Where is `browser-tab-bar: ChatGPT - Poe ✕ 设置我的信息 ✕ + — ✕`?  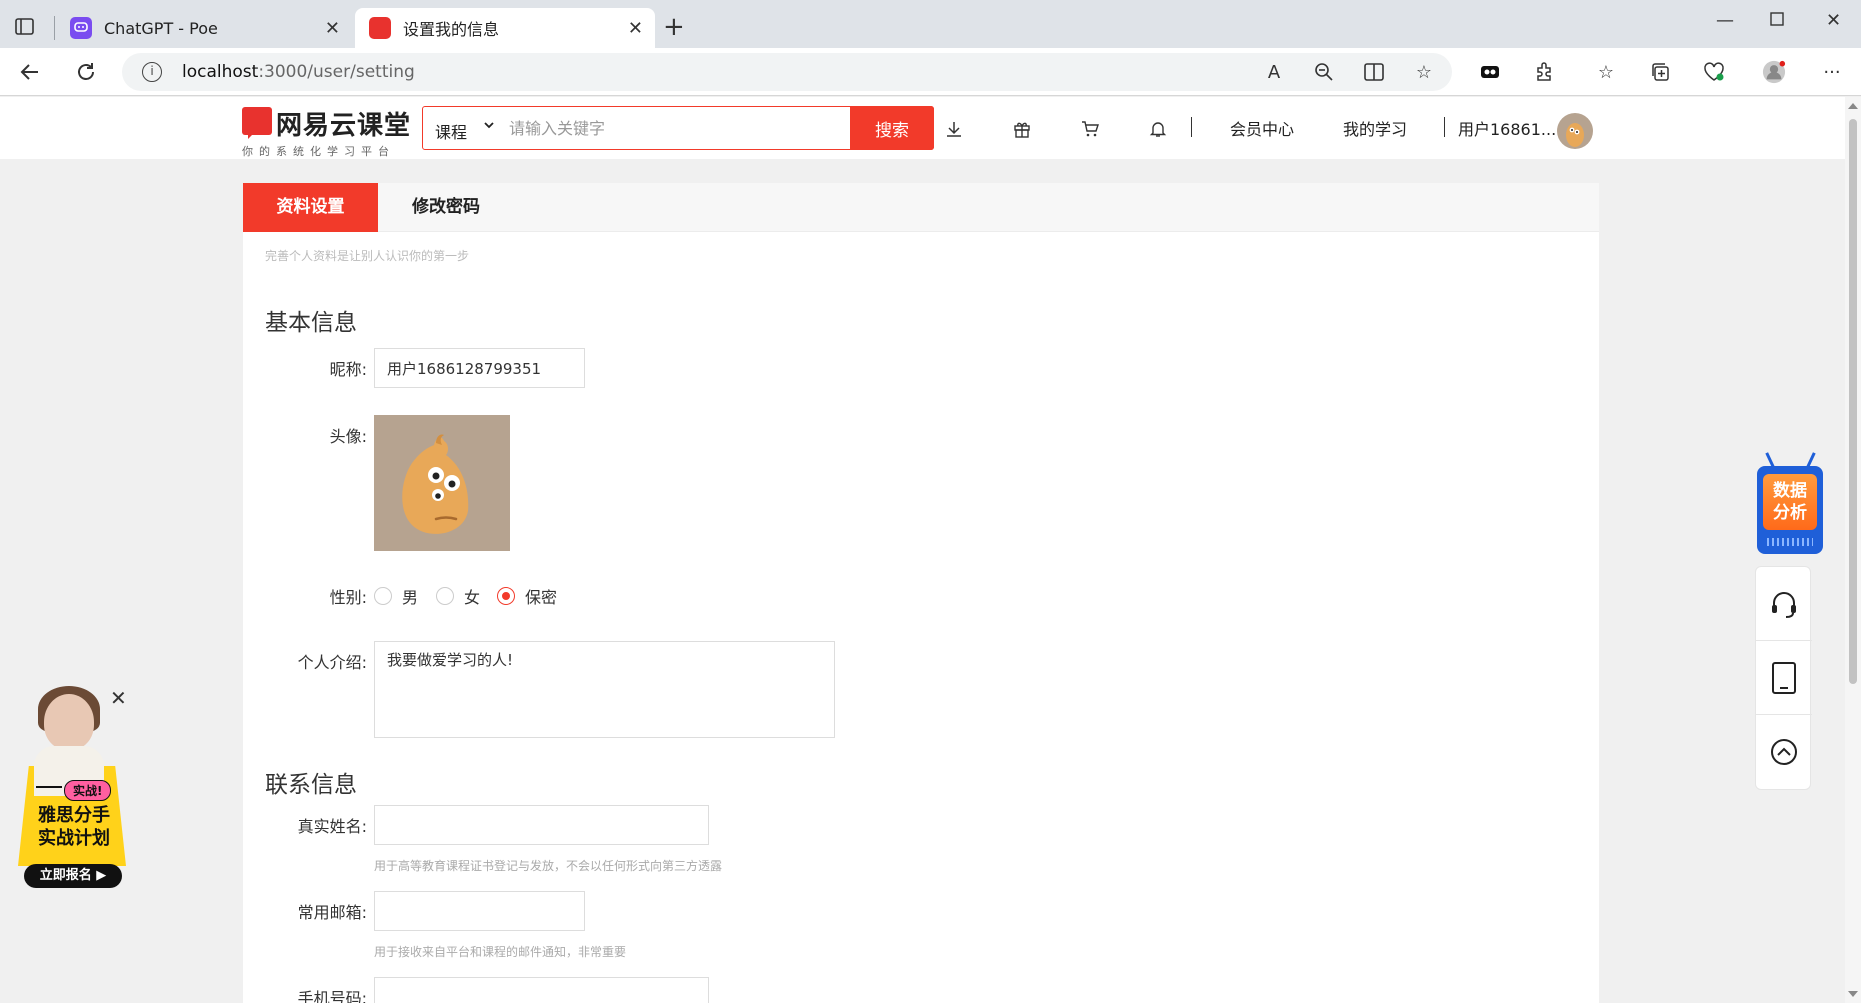
browser-tab-bar: ChatGPT - Poe ✕ 设置我的信息 ✕ + — ✕ is located at coordinates (930, 24).